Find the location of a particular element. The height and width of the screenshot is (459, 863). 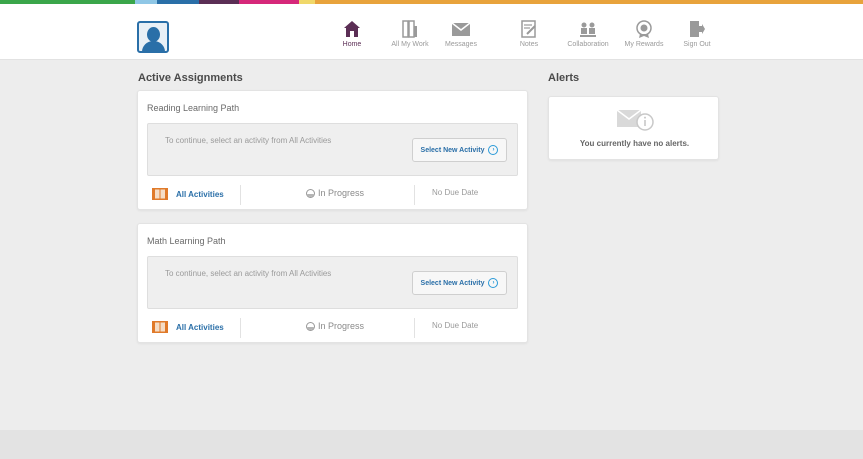

nav-sign-out: Sign Out is located at coordinates (697, 34).